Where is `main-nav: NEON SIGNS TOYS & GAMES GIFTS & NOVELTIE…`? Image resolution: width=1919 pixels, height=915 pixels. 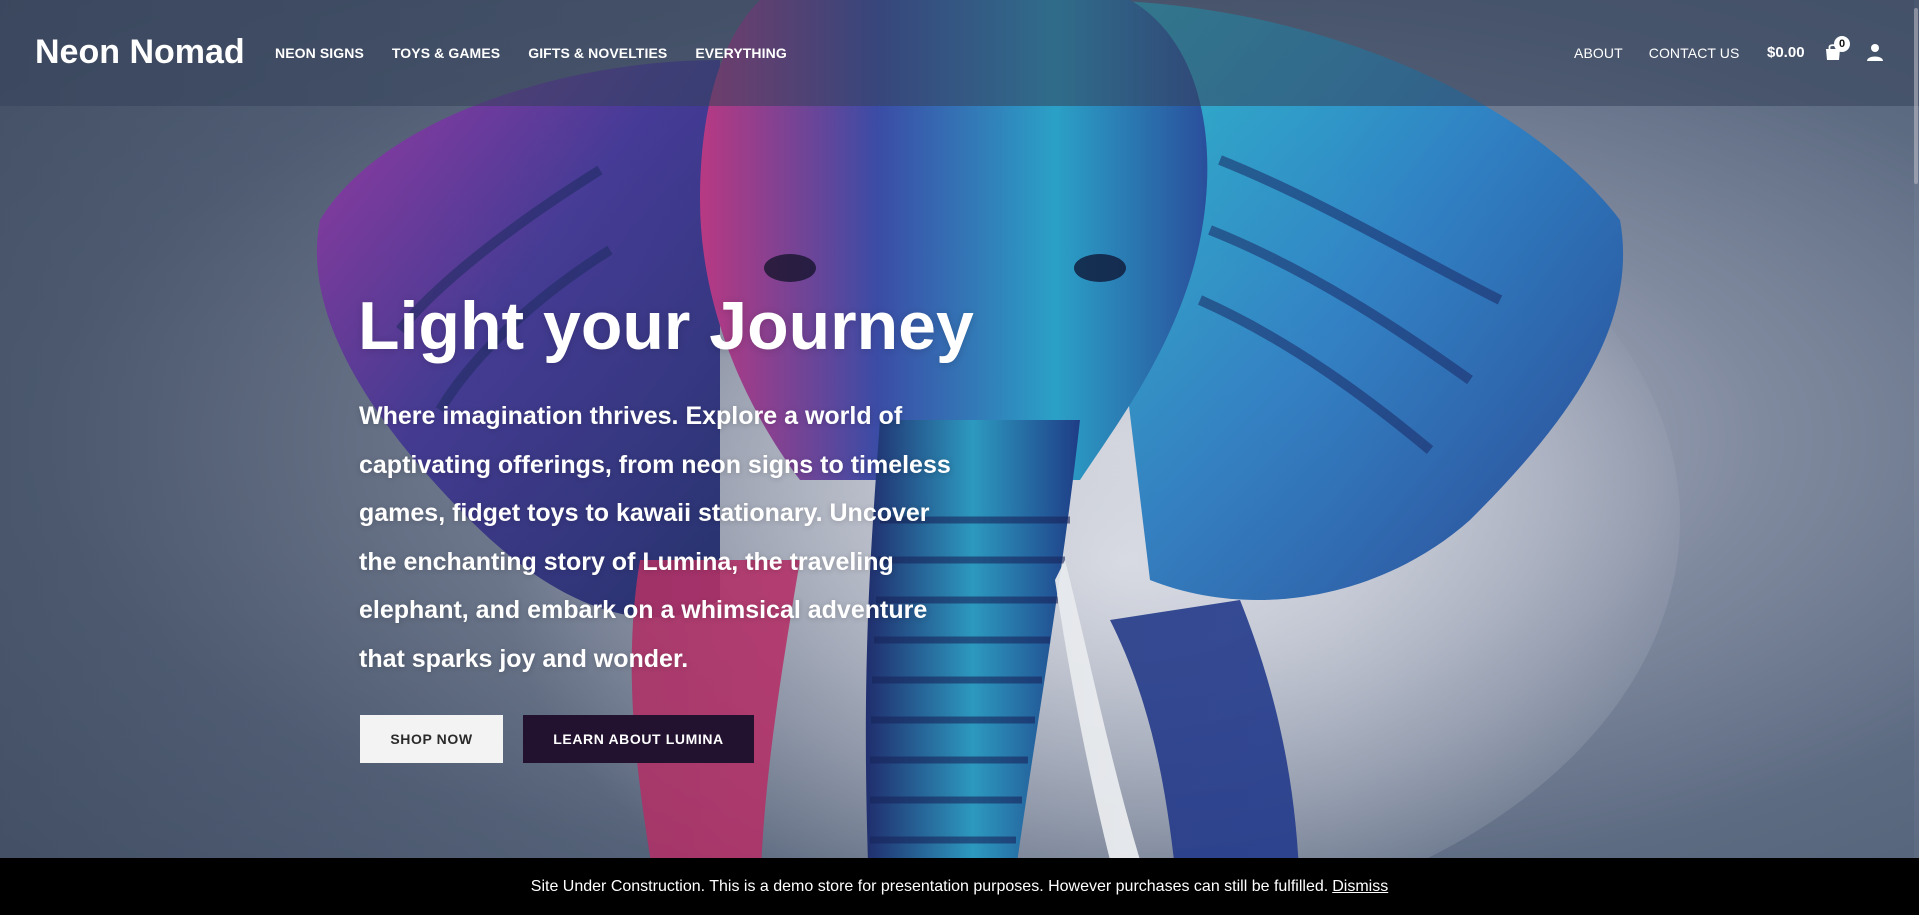
main-nav: NEON SIGNS TOYS & GAMES GIFTS & NOVELTIE… is located at coordinates (531, 53).